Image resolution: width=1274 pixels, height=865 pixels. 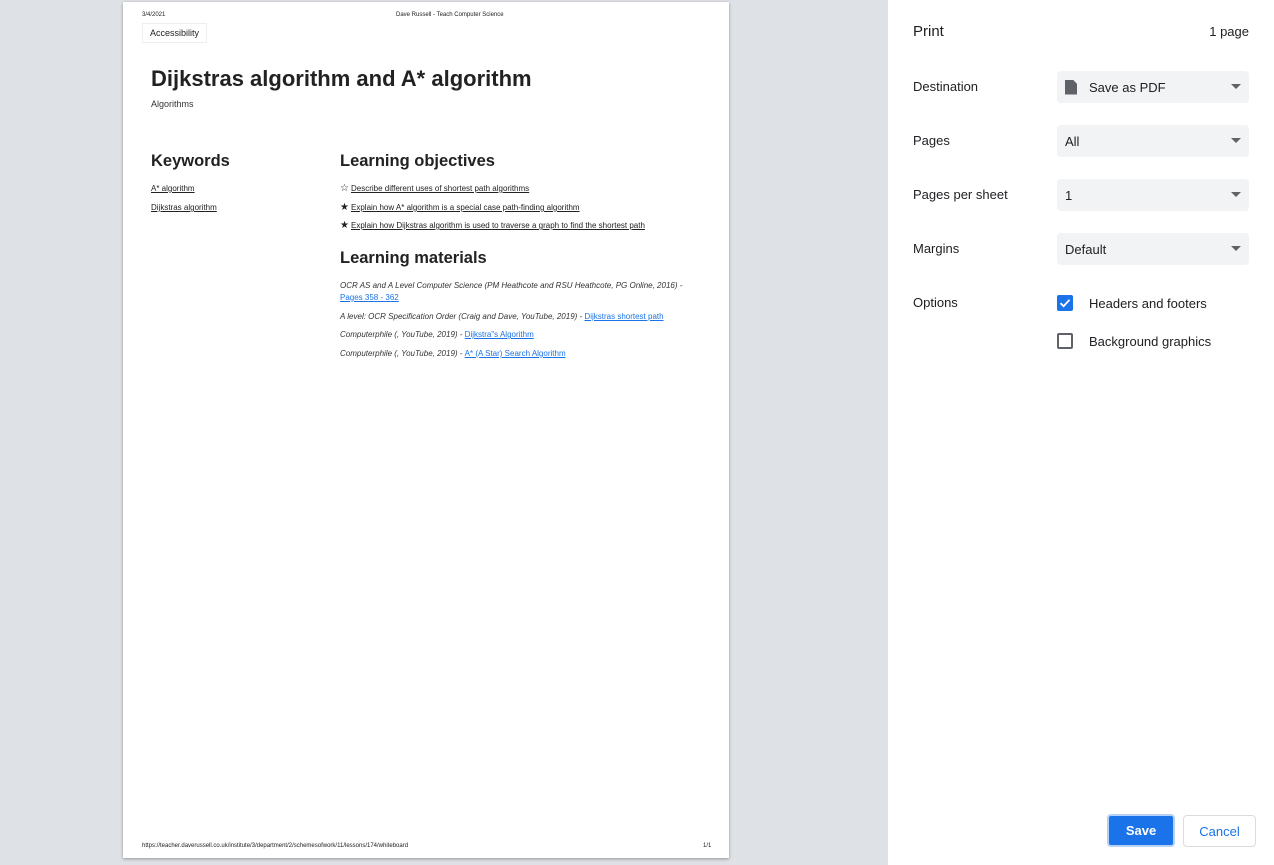 What do you see at coordinates (413, 258) in the screenshot?
I see `materials-heading: Learning materials` at bounding box center [413, 258].